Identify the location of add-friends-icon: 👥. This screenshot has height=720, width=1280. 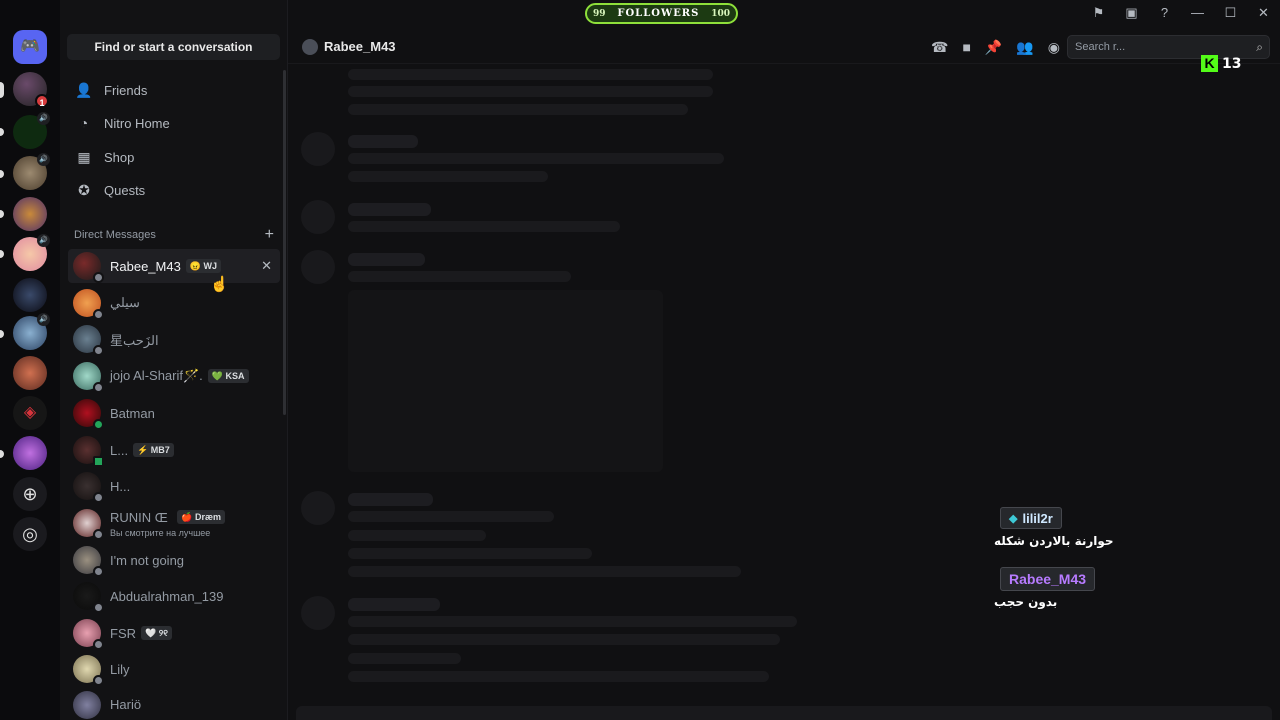
(1024, 47).